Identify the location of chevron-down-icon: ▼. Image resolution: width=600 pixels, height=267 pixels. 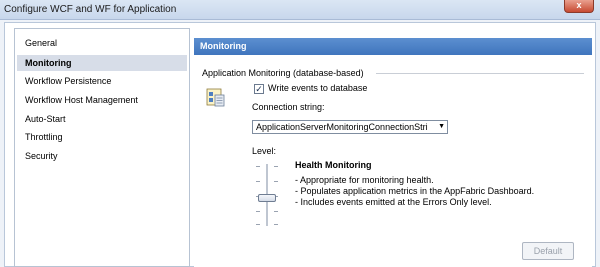
(441, 126).